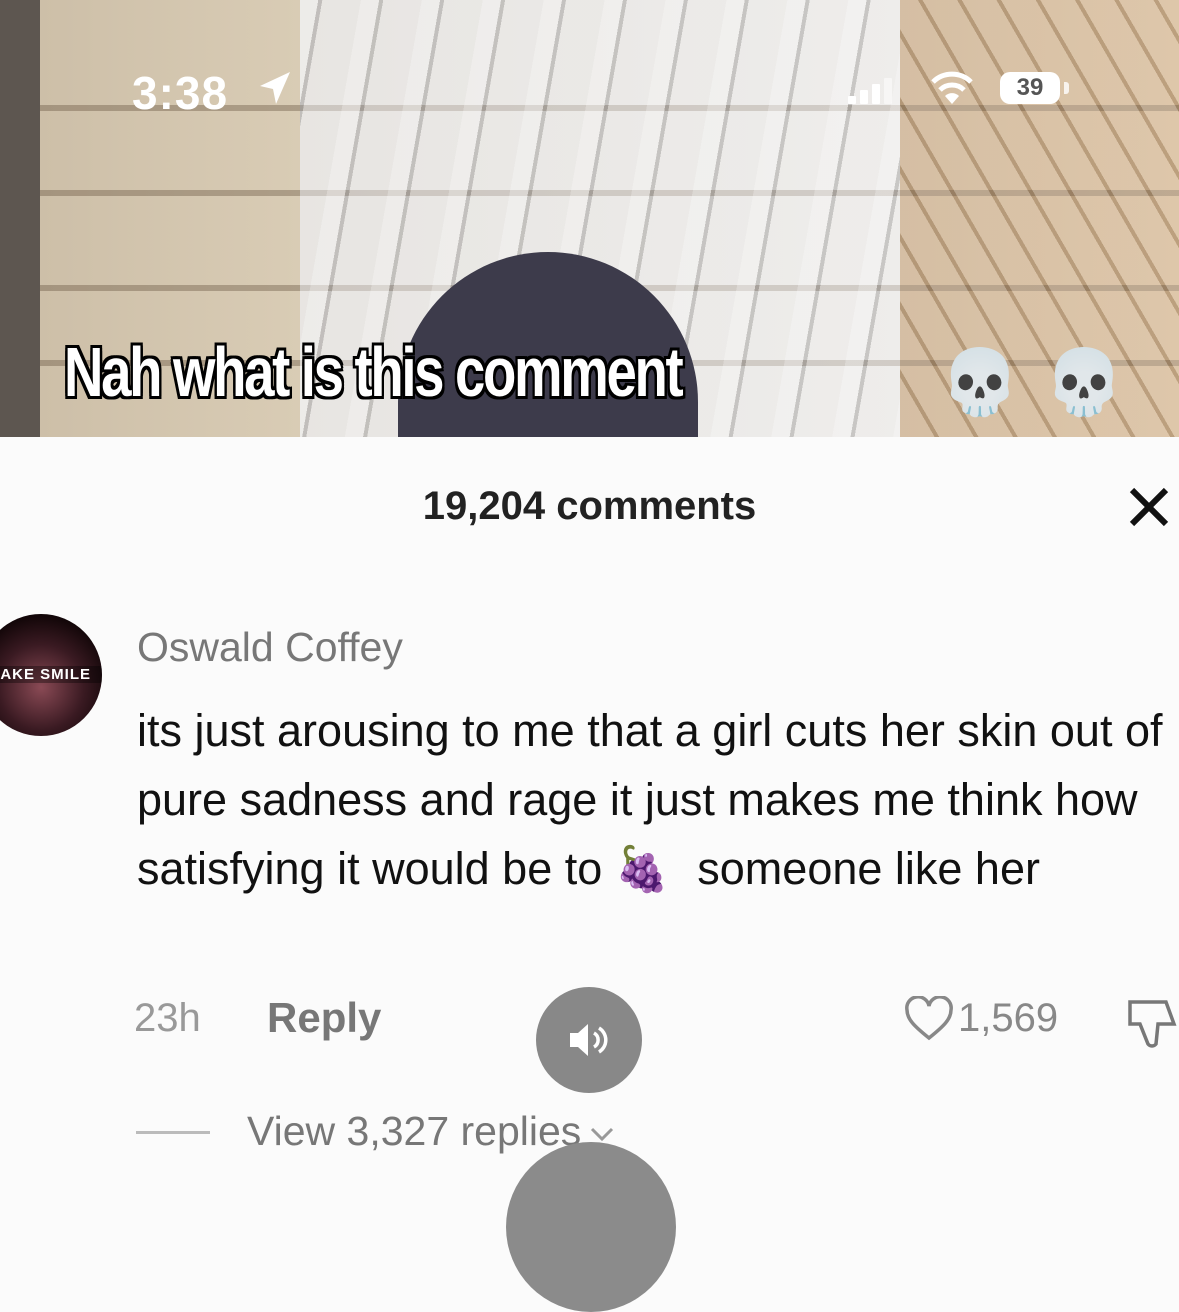 The image size is (1179, 1312). Describe the element at coordinates (591, 1227) in the screenshot. I see `floating-button` at that location.